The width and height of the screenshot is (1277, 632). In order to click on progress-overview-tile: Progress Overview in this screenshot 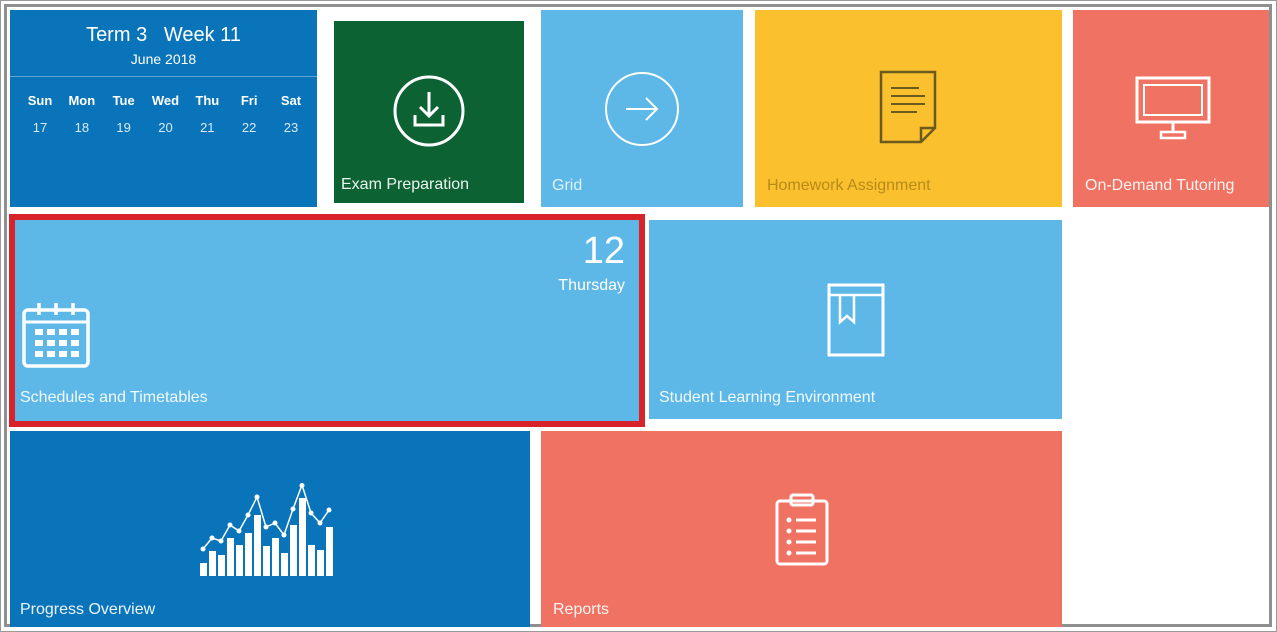, I will do `click(270, 529)`.